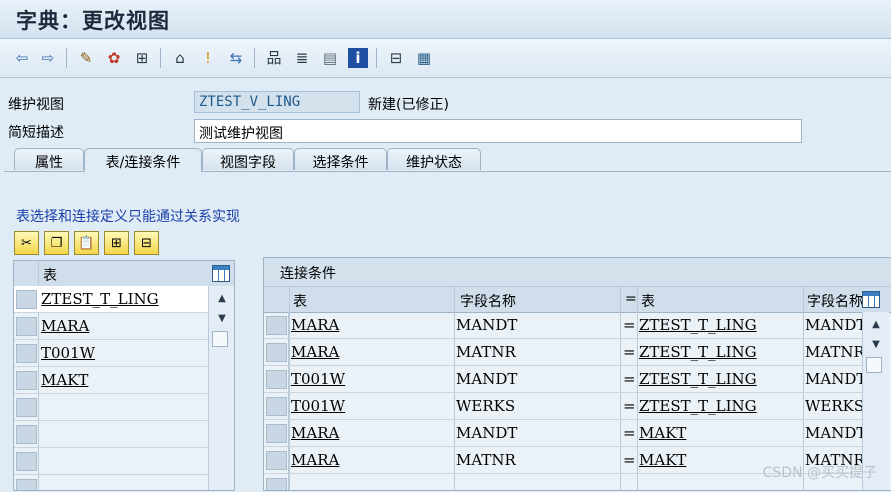 The height and width of the screenshot is (492, 891). I want to click on documentation-icon: ≣, so click(302, 58).